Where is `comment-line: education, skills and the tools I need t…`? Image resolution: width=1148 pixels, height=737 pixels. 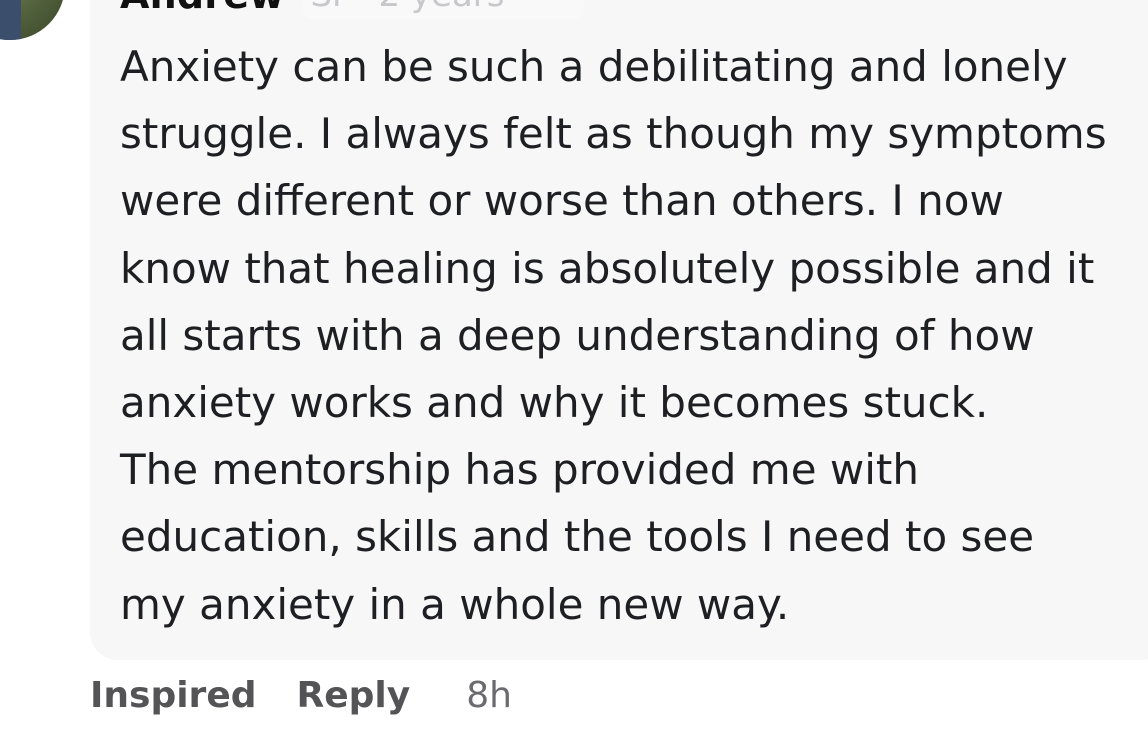
comment-line: education, skills and the tools I need t… is located at coordinates (577, 537).